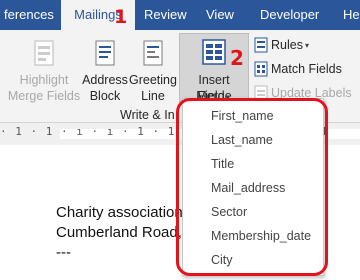 The width and height of the screenshot is (360, 280). What do you see at coordinates (242, 116) in the screenshot?
I see `merge-field-first-name: First_name` at bounding box center [242, 116].